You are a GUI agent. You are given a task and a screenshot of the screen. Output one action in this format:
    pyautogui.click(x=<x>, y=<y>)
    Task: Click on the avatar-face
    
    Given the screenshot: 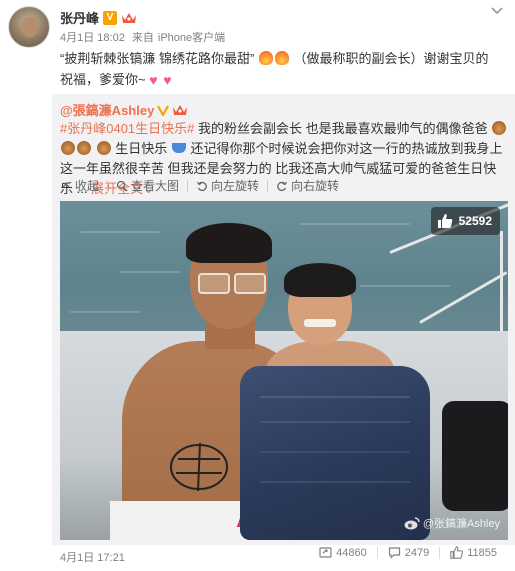 What is the action you would take?
    pyautogui.click(x=30, y=27)
    